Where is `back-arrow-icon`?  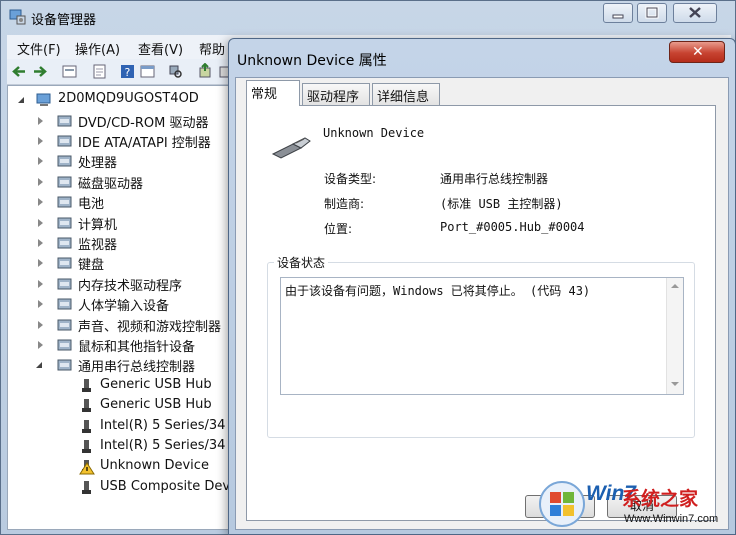
back-arrow-icon is located at coordinates (19, 71).